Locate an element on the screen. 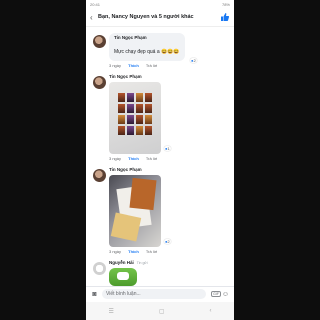 The image size is (320, 320). comment-item: Tin Ngọc Phạm ●1 3 ngày Thích Trả lời is located at coordinates (160, 117).